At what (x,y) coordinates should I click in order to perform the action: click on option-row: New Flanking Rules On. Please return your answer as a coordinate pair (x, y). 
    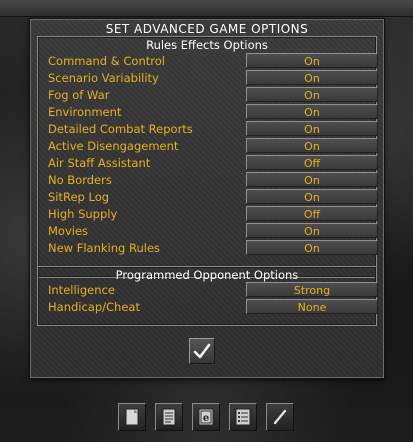
    Looking at the image, I should click on (212, 248).